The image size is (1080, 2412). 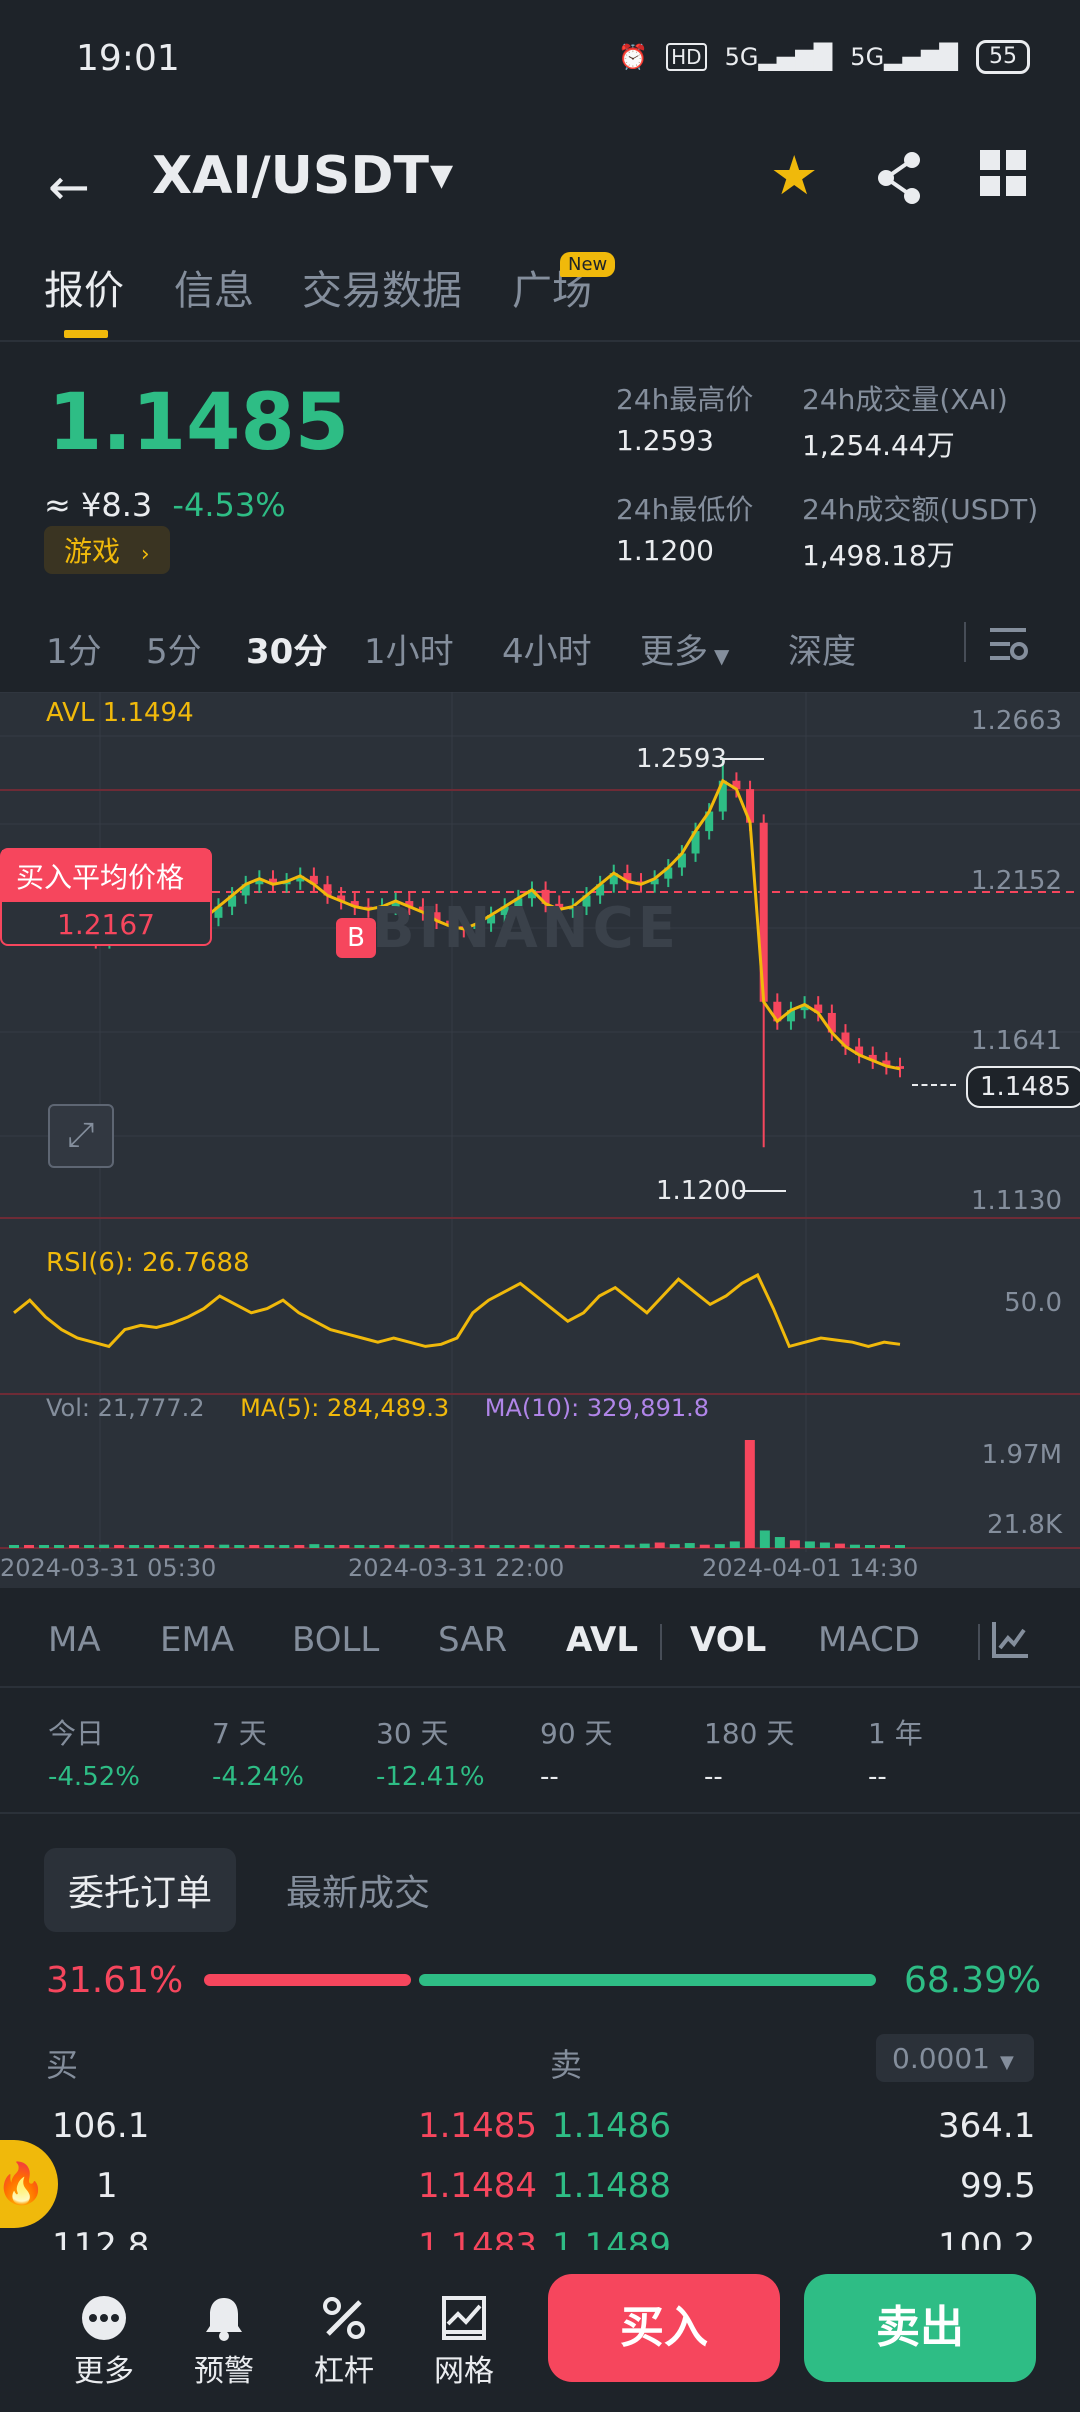 I want to click on perf-value-90d: --, so click(x=549, y=1777).